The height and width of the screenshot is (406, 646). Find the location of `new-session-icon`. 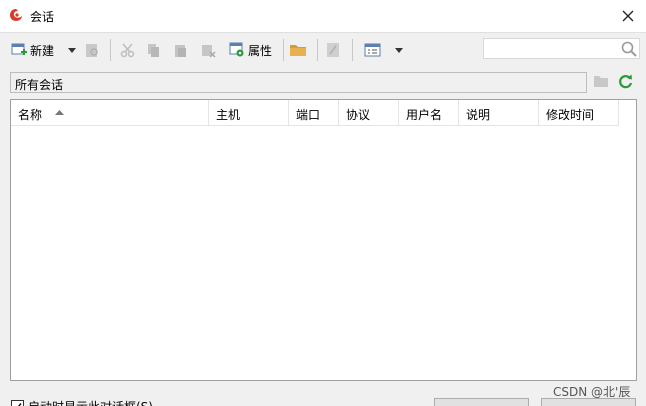

new-session-icon is located at coordinates (19, 49).